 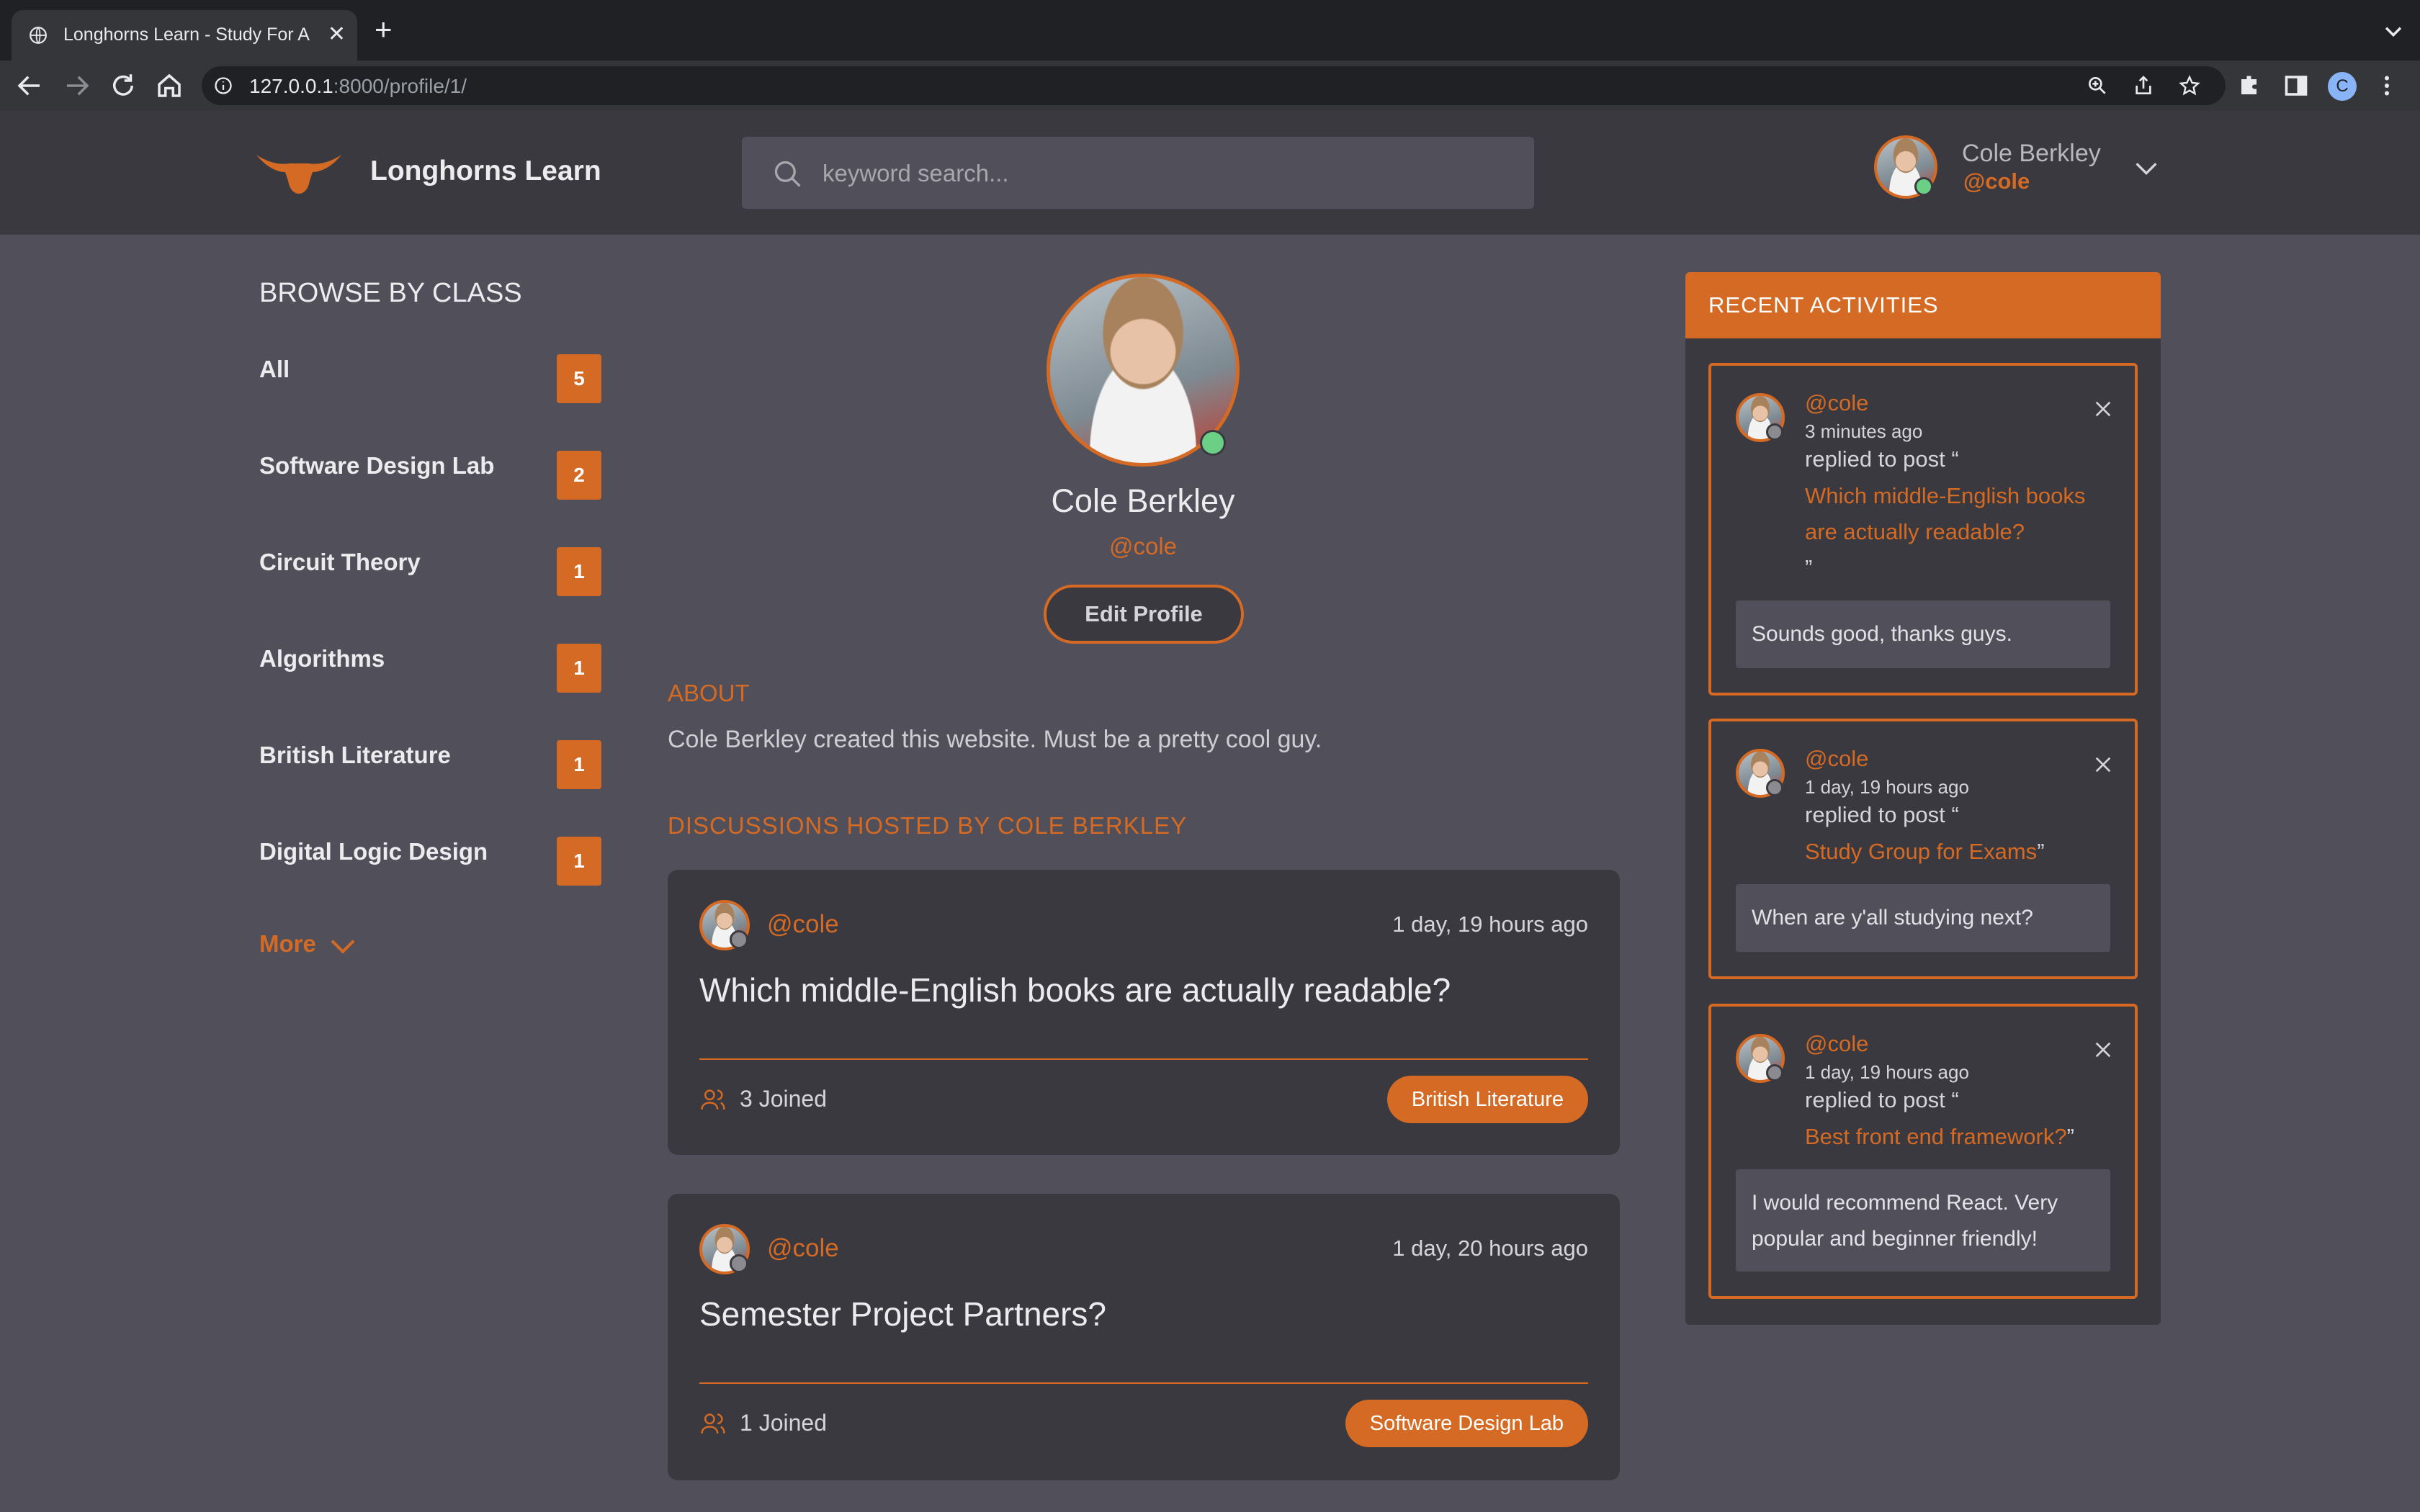 What do you see at coordinates (123, 86) in the screenshot?
I see `reload-icon` at bounding box center [123, 86].